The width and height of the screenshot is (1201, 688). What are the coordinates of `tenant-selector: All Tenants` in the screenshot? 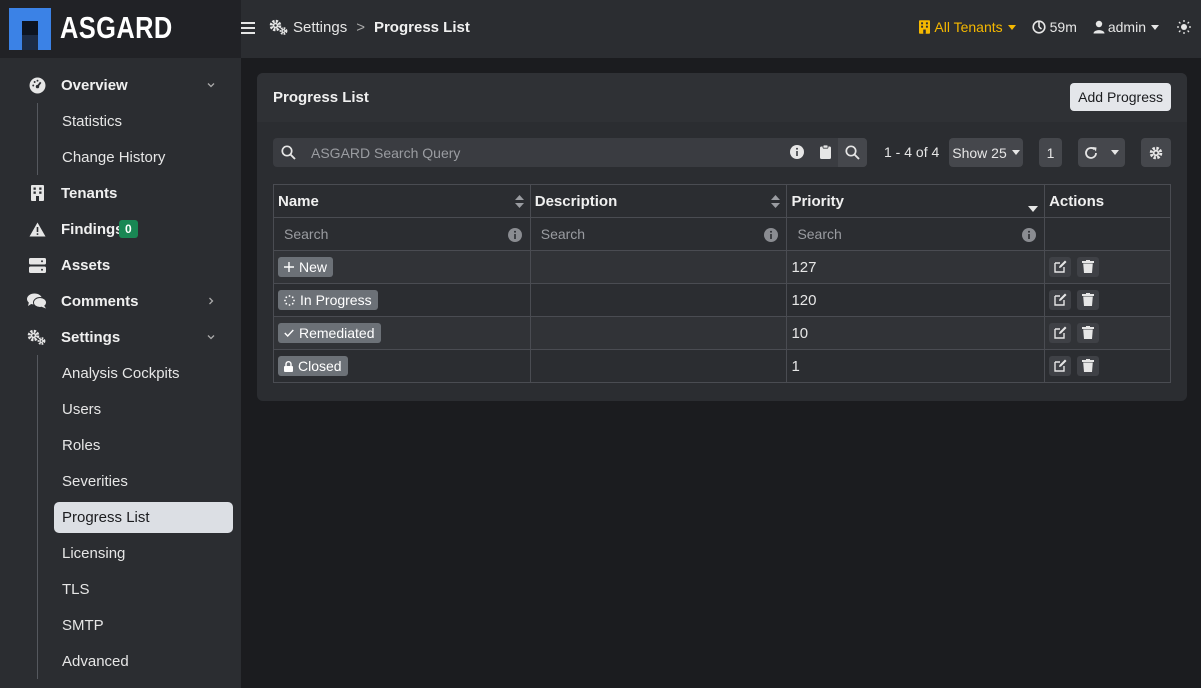 It's located at (967, 27).